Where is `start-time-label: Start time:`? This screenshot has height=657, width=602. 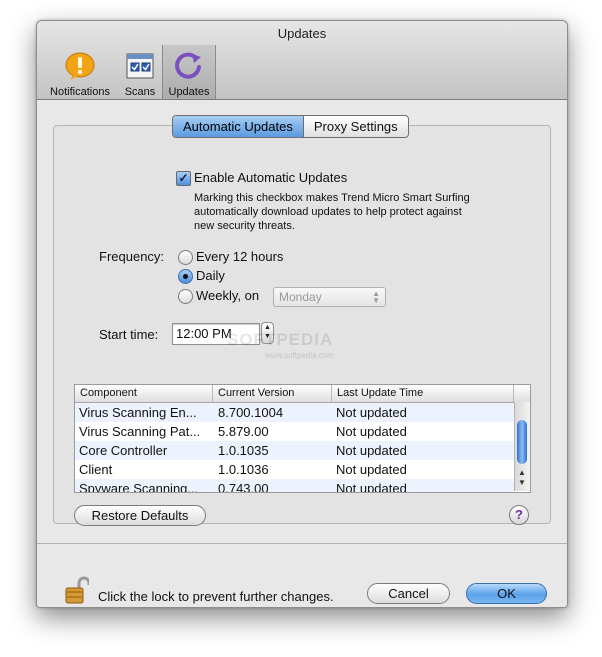 start-time-label: Start time: is located at coordinates (129, 334).